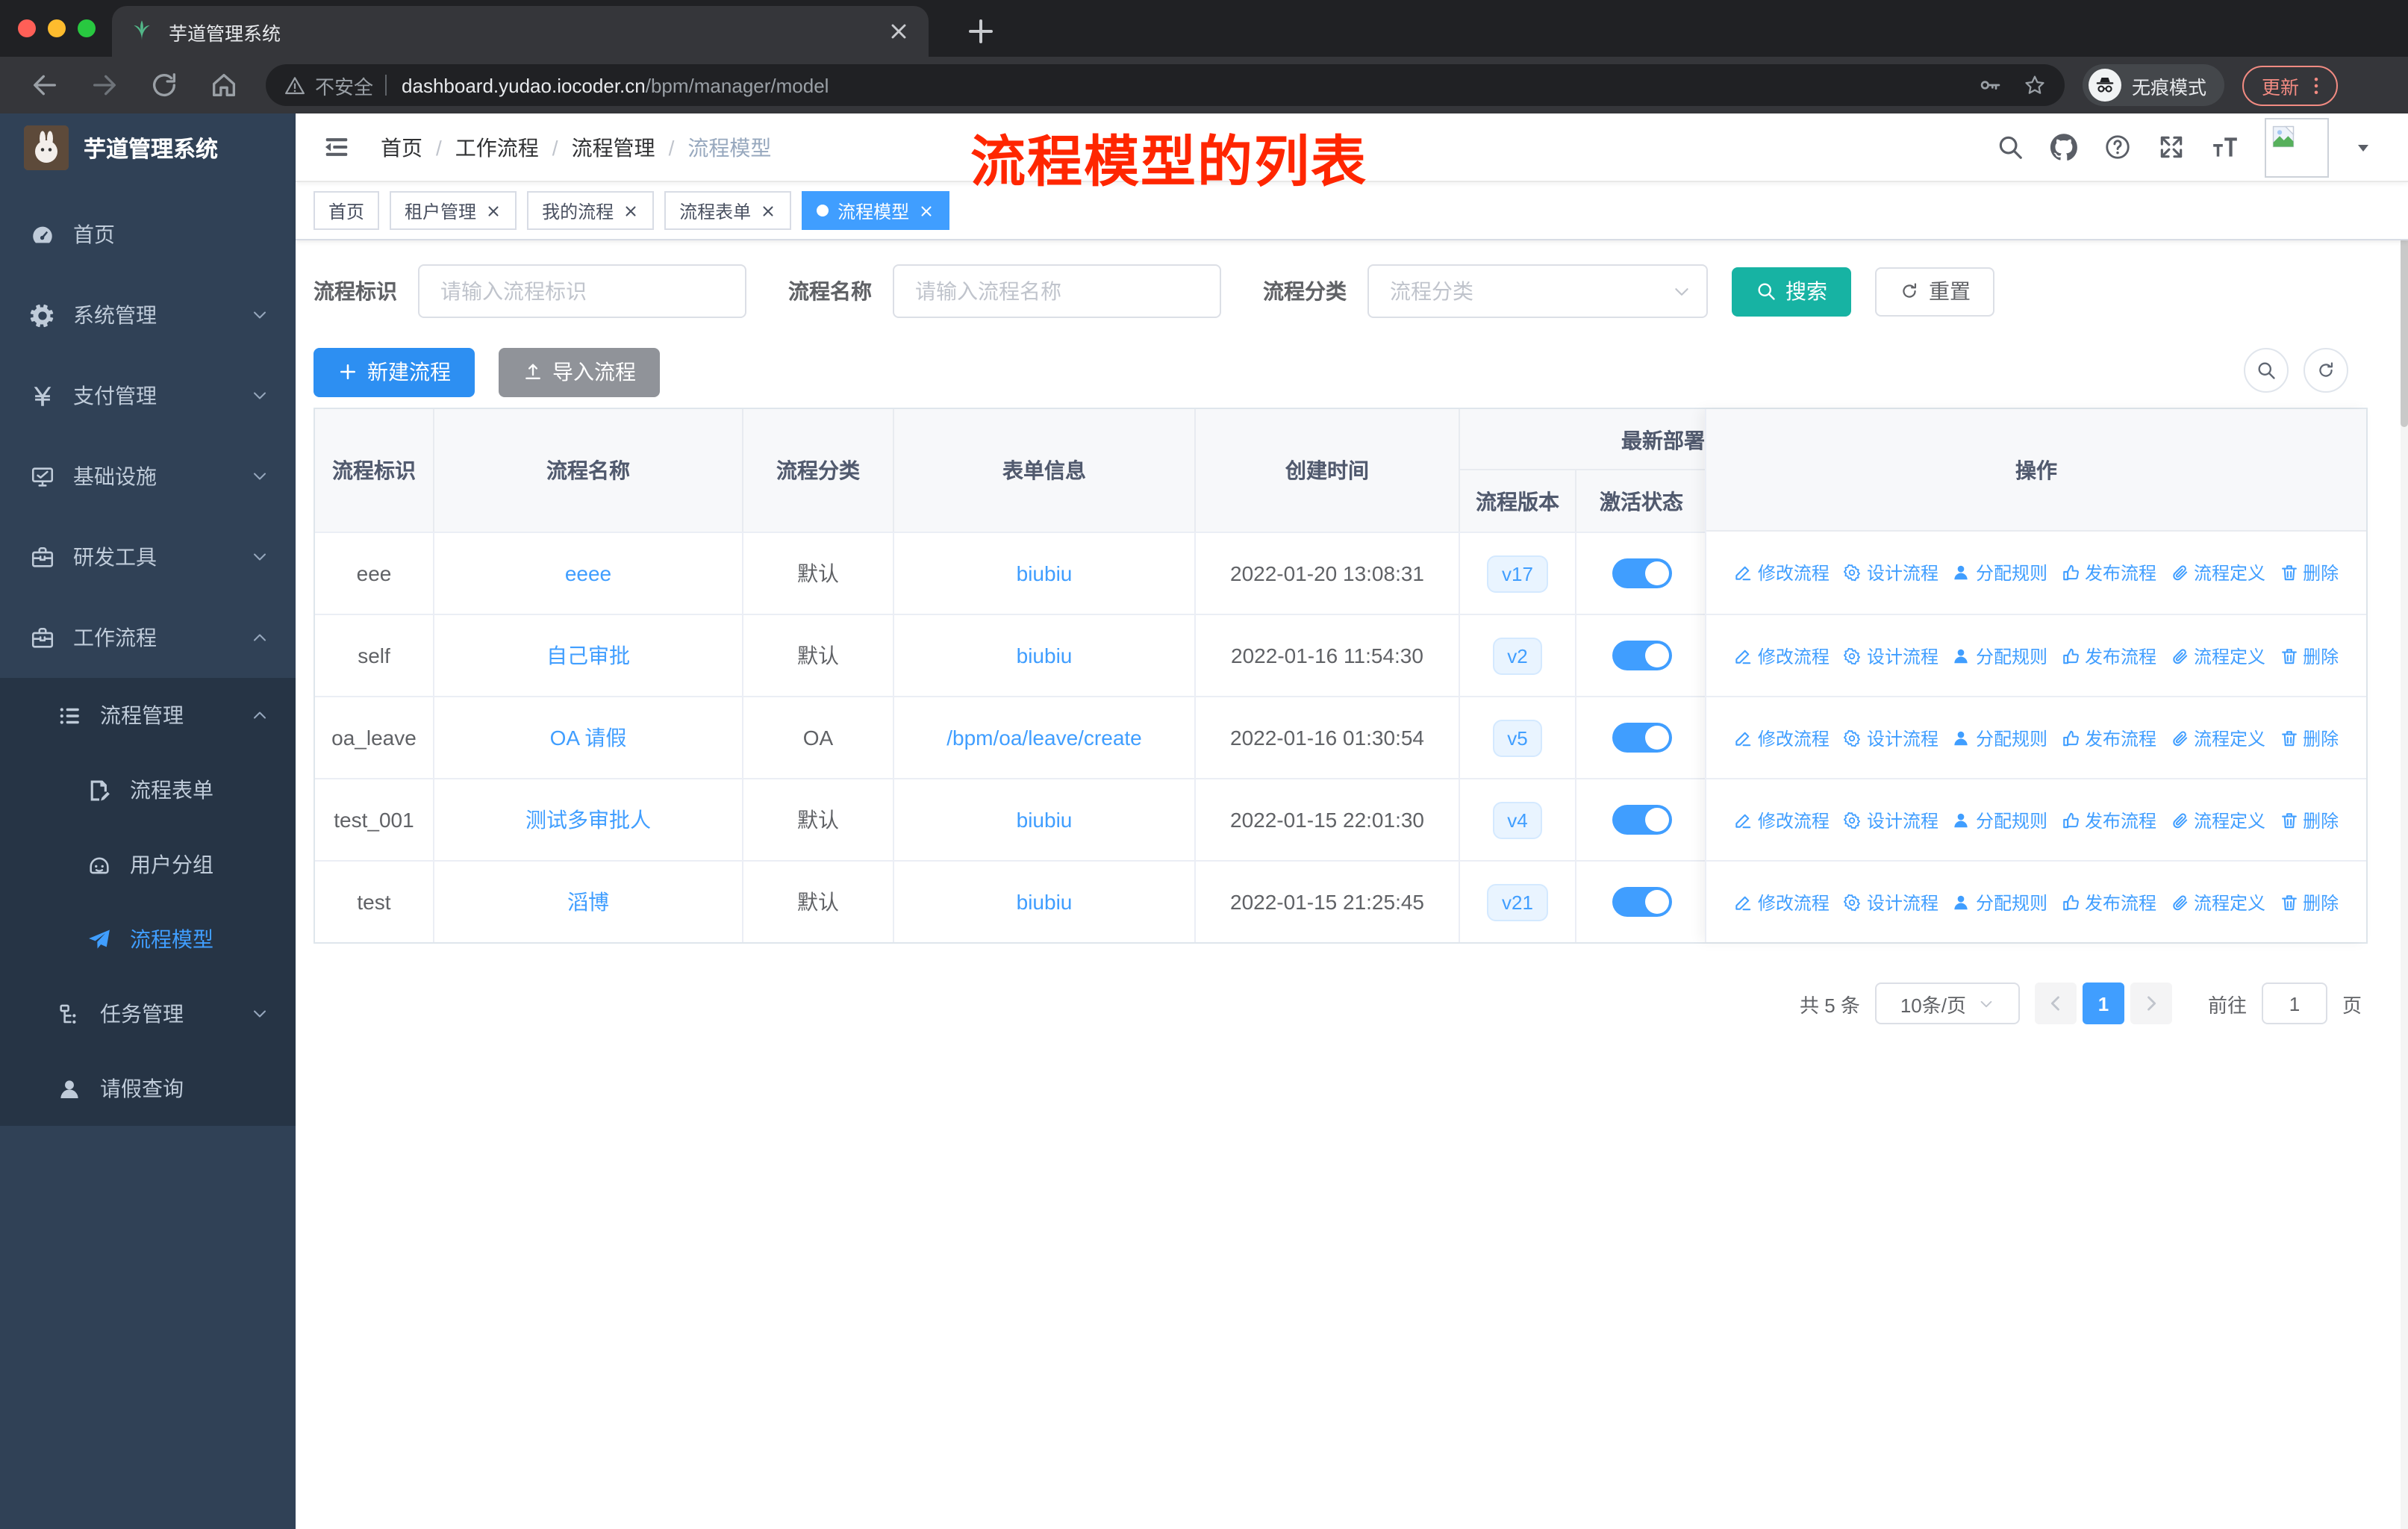 The height and width of the screenshot is (1529, 2408). What do you see at coordinates (2316, 85) in the screenshot?
I see `kebab-menu-icon` at bounding box center [2316, 85].